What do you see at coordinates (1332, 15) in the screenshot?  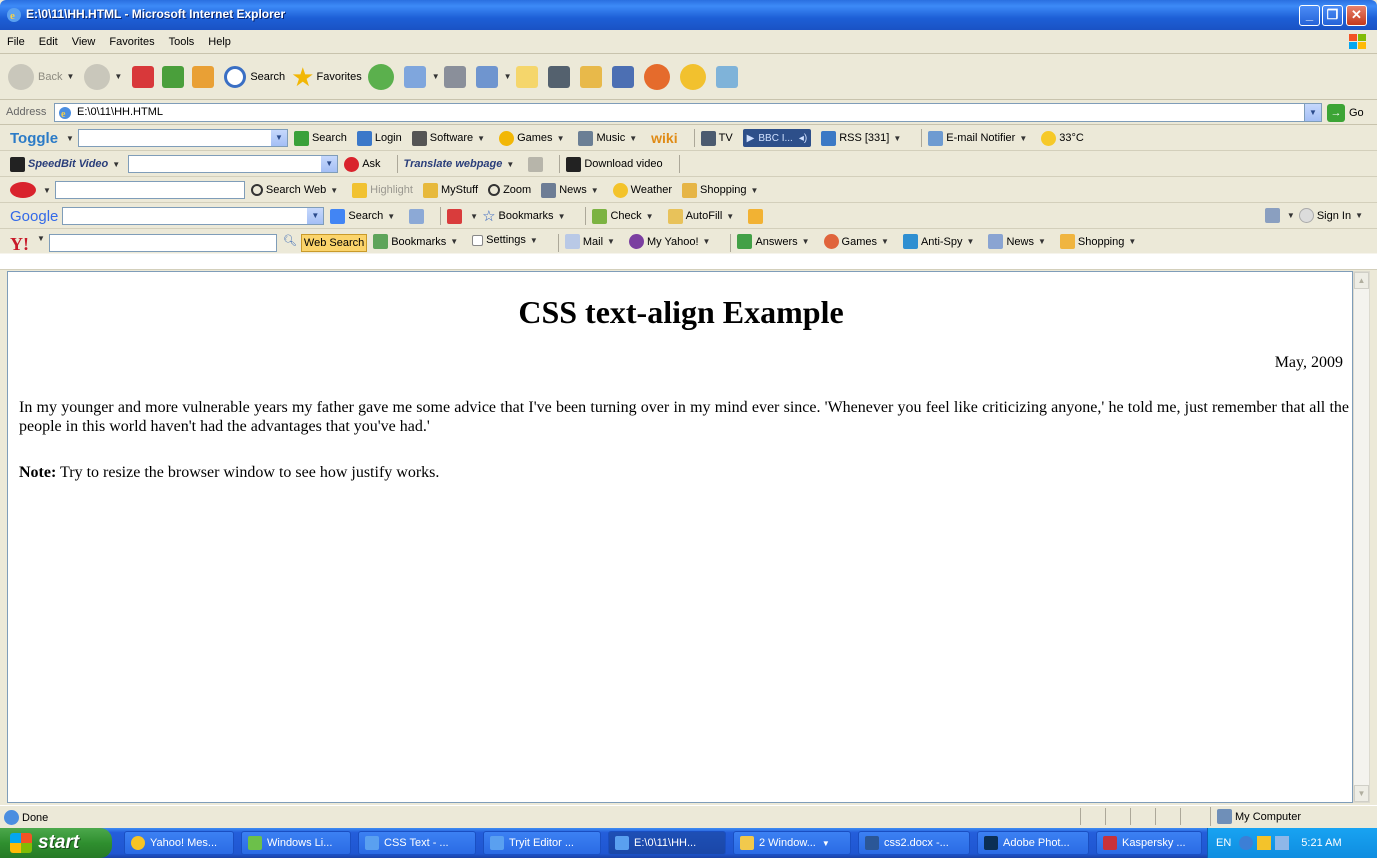 I see `maximize-button: ❐` at bounding box center [1332, 15].